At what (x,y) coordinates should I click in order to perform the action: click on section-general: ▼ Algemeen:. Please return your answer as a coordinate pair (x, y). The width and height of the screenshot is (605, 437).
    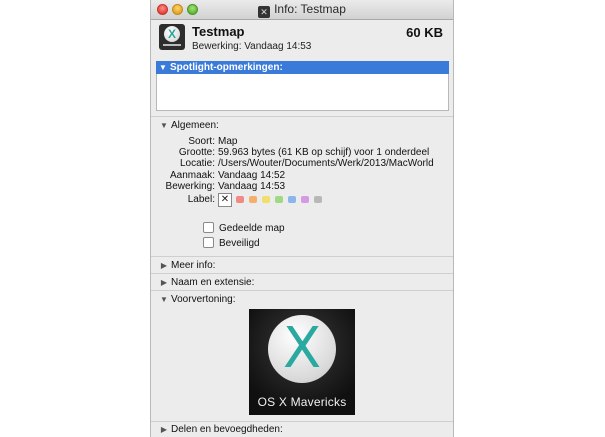
    Looking at the image, I should click on (188, 125).